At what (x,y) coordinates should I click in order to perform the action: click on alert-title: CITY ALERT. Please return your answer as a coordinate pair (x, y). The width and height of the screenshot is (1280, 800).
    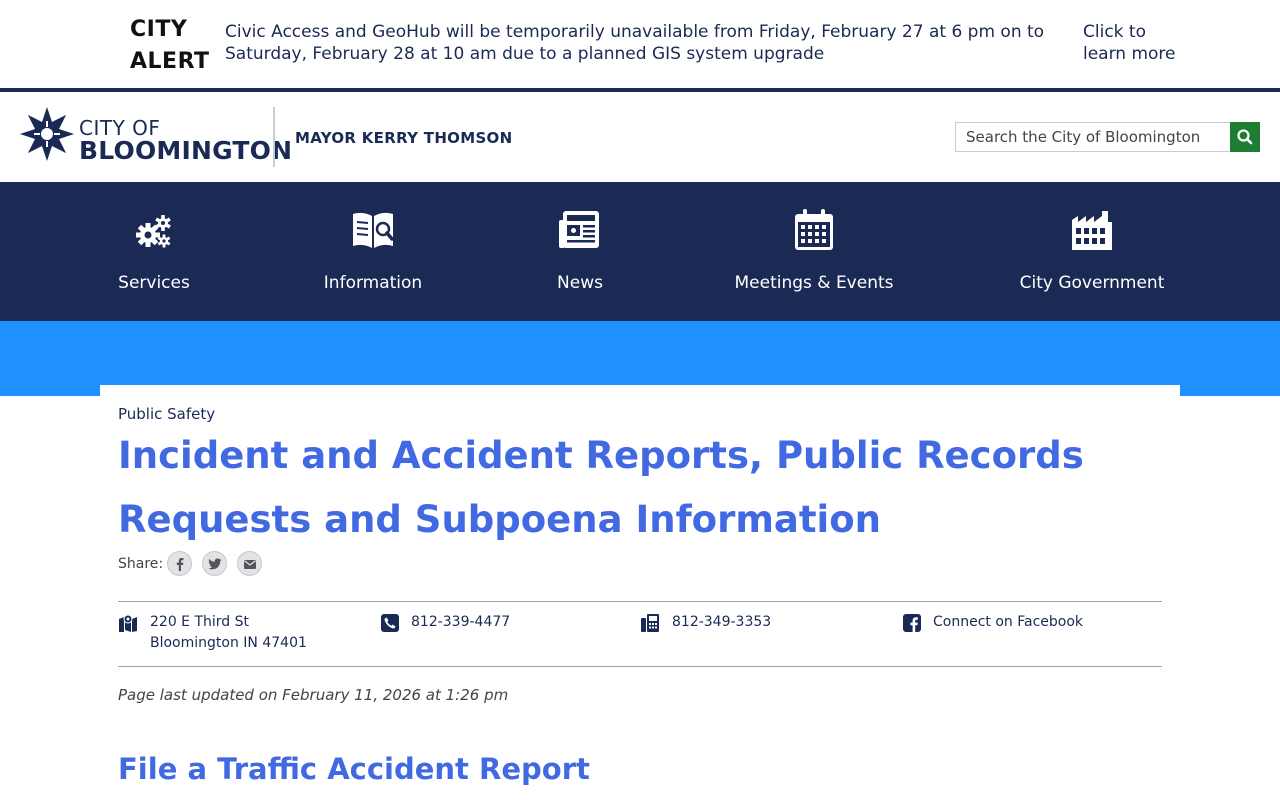
    Looking at the image, I should click on (170, 45).